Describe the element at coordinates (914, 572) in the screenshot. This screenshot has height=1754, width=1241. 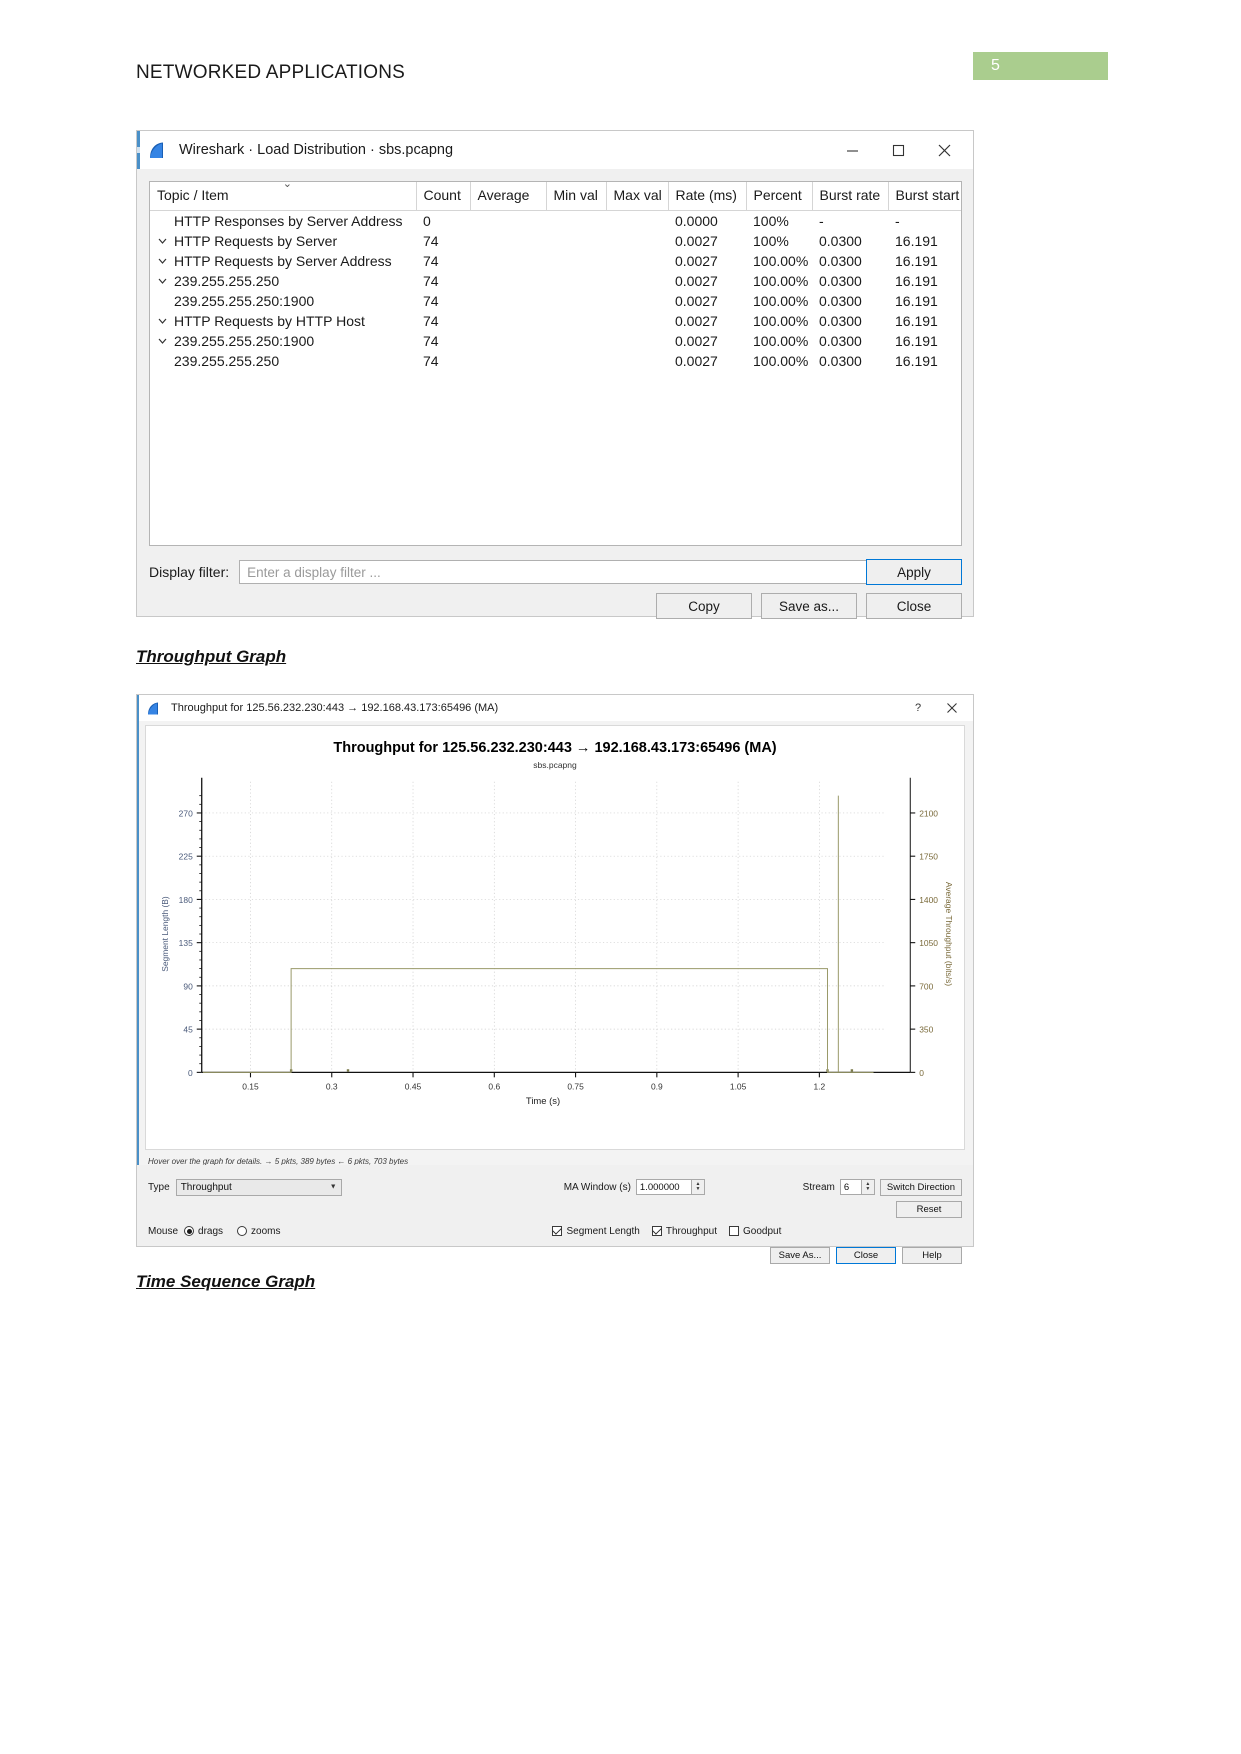
I see `apply-button: Apply` at that location.